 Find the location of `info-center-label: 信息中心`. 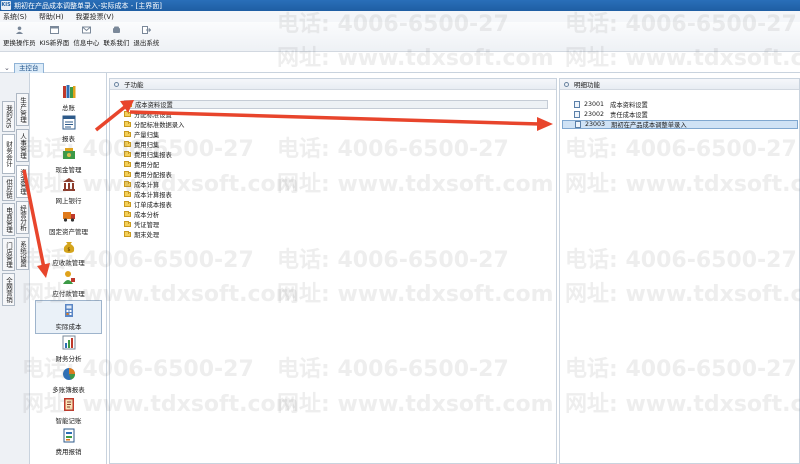

info-center-label: 信息中心 is located at coordinates (86, 43).